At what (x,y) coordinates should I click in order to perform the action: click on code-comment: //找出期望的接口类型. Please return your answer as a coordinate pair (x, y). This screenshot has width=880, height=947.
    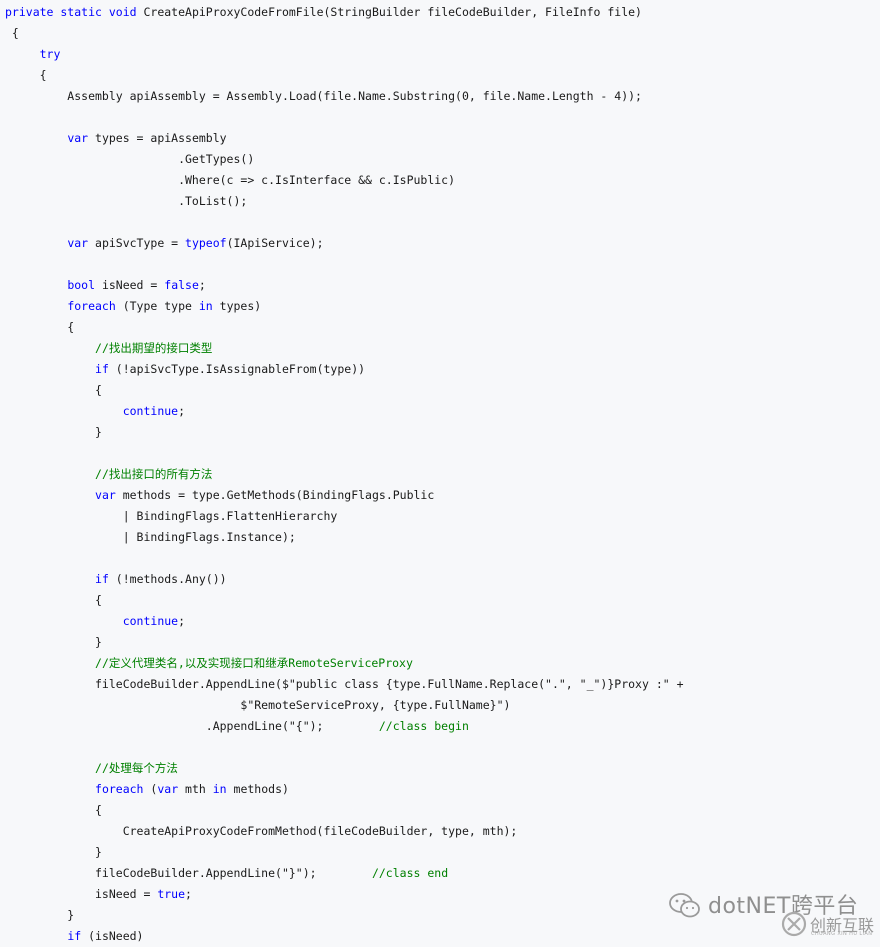
    Looking at the image, I should click on (154, 348).